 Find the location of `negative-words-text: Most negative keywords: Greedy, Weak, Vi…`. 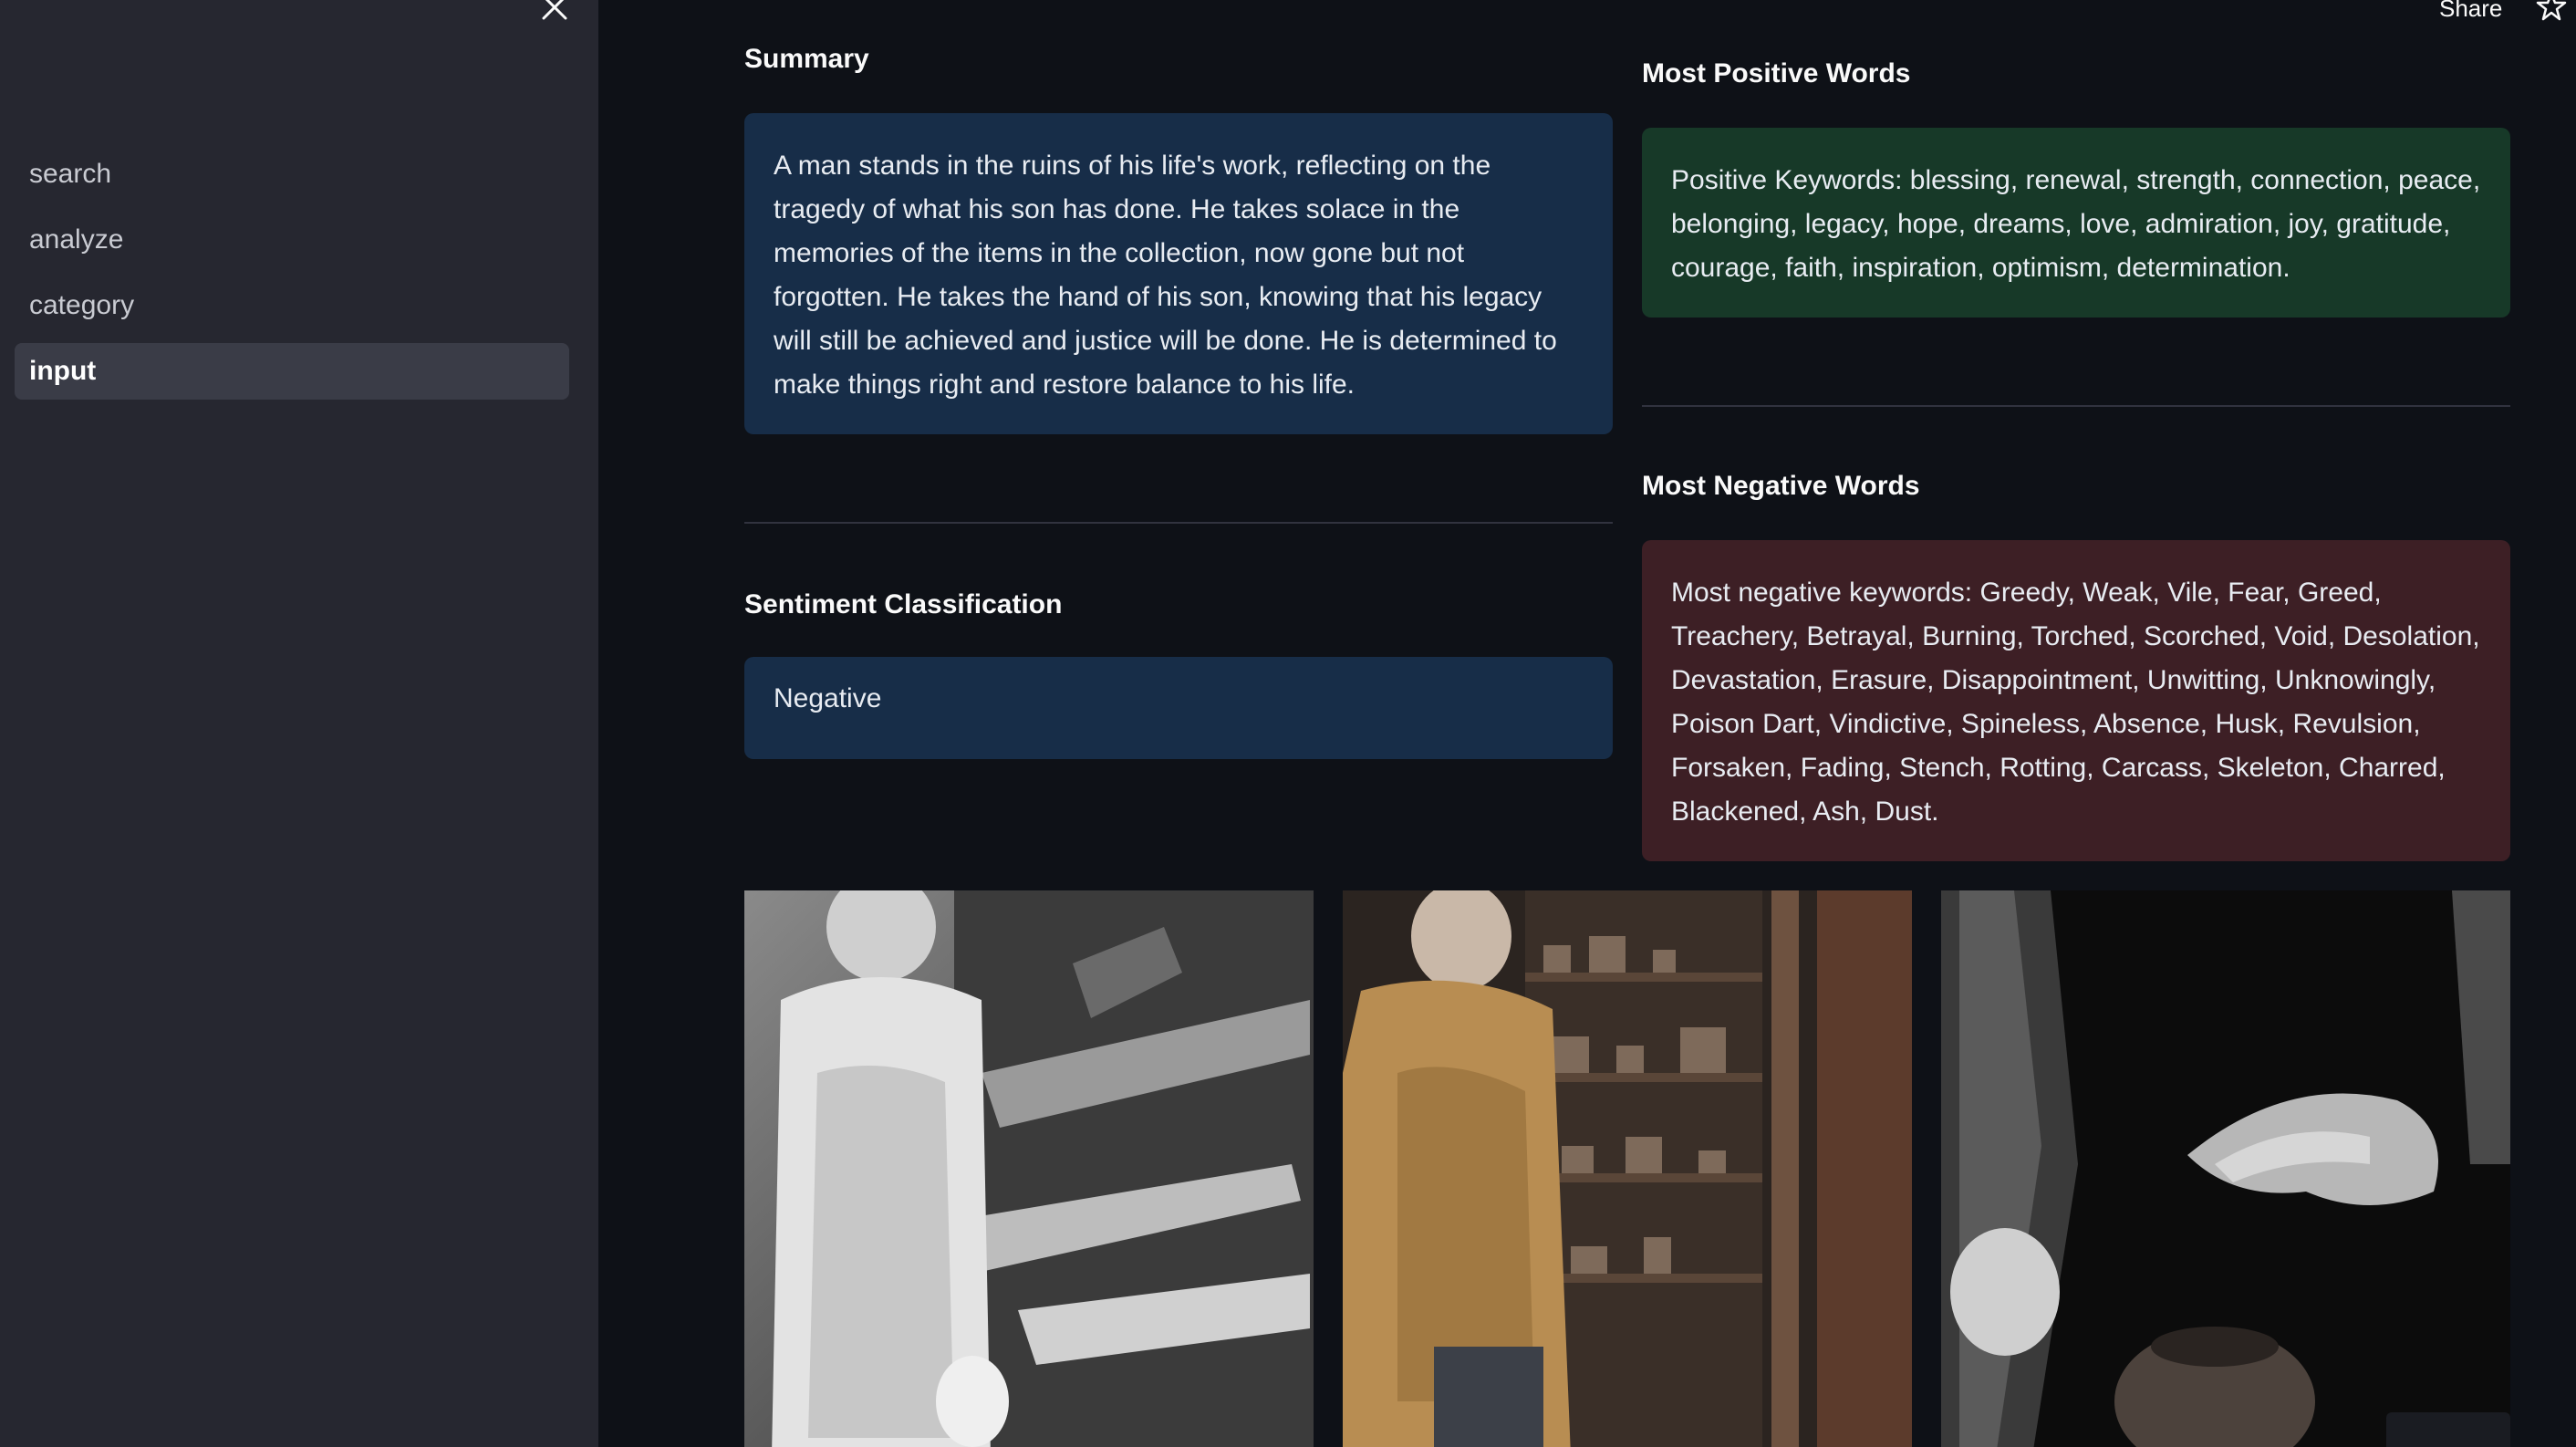

negative-words-text: Most negative keywords: Greedy, Weak, Vi… is located at coordinates (2075, 702).